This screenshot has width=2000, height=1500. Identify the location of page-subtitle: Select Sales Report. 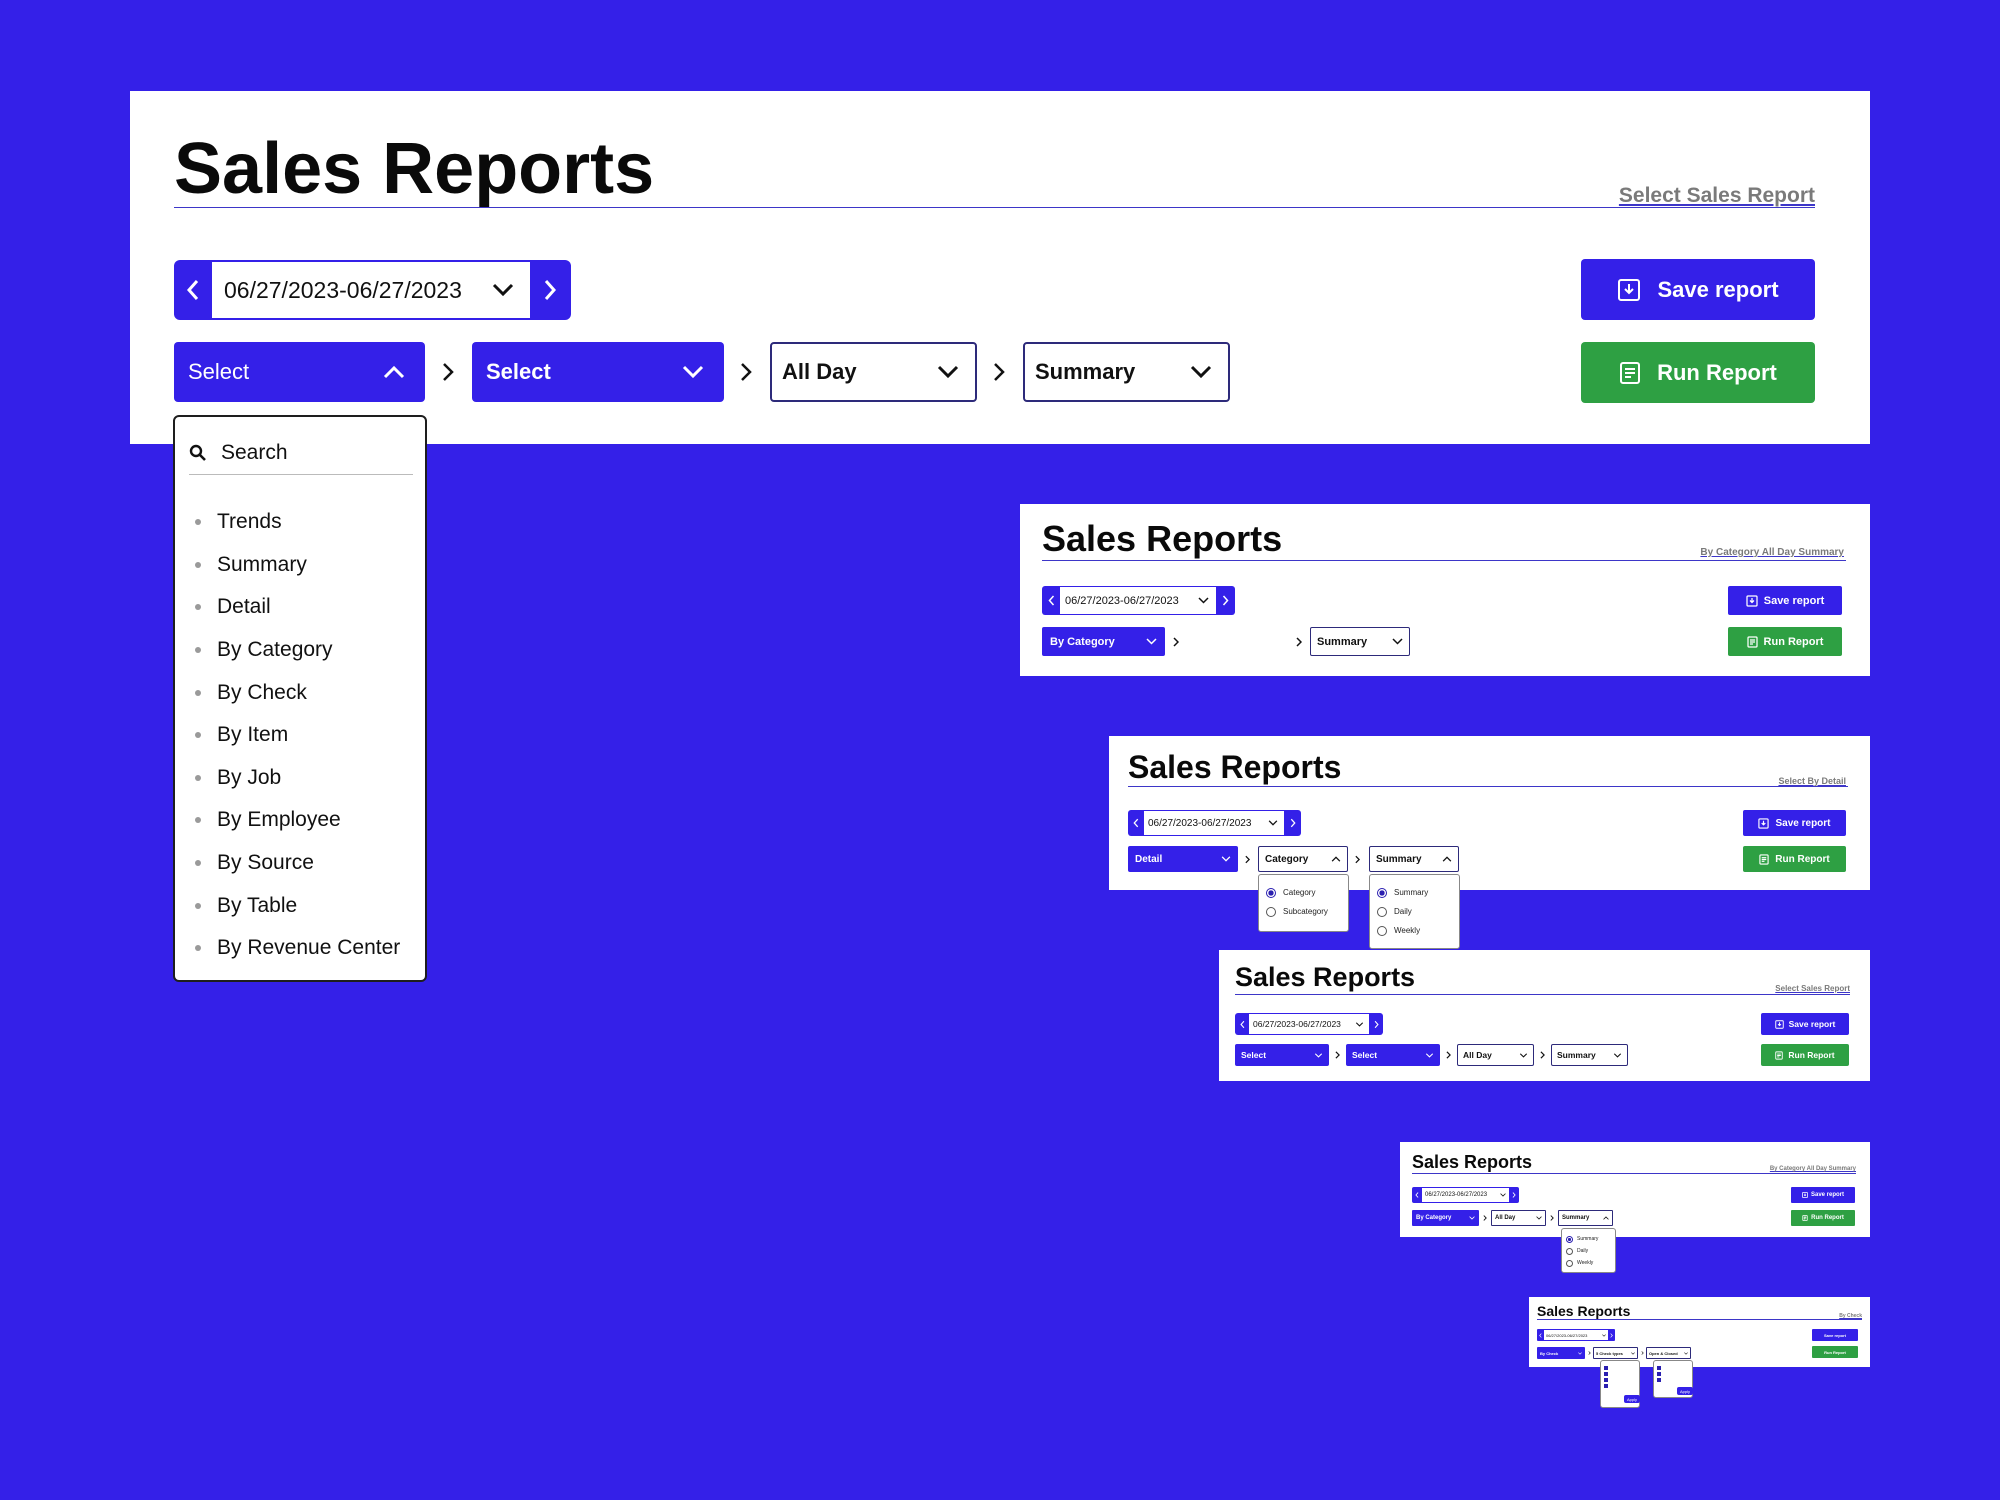
(1716, 195).